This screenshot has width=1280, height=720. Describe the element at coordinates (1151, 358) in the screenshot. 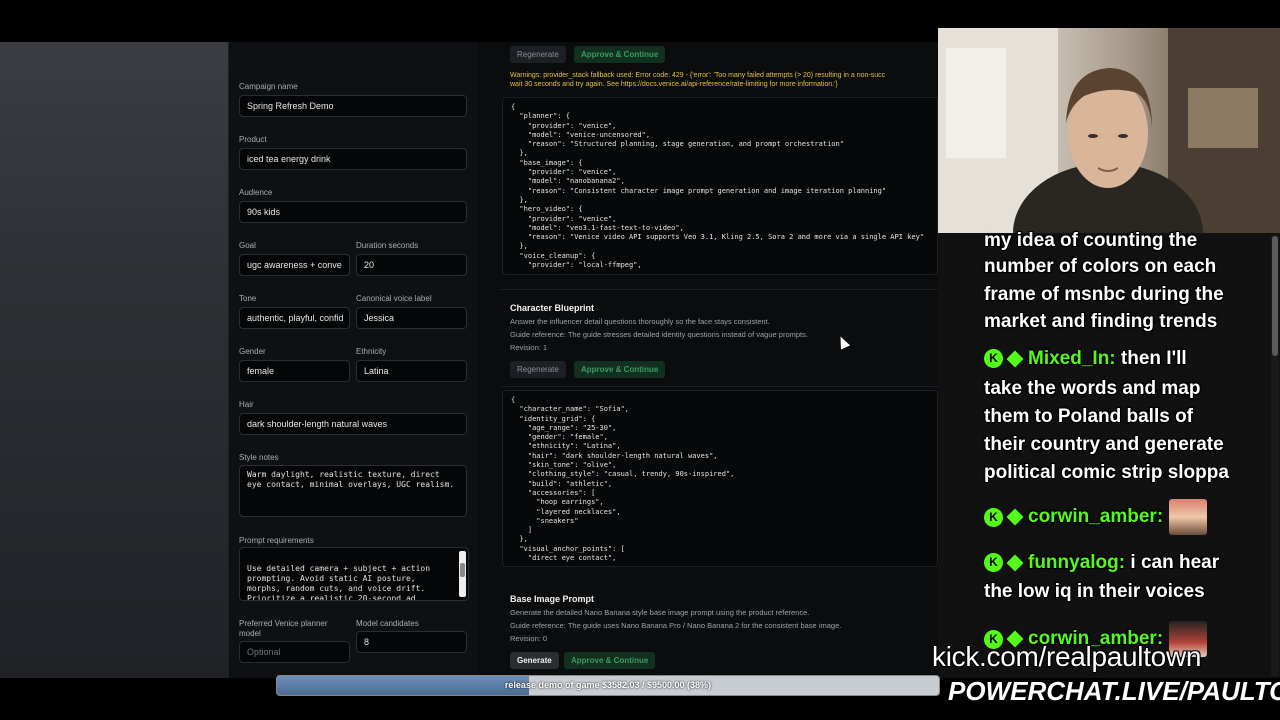

I see `chat-text: then I'll` at that location.